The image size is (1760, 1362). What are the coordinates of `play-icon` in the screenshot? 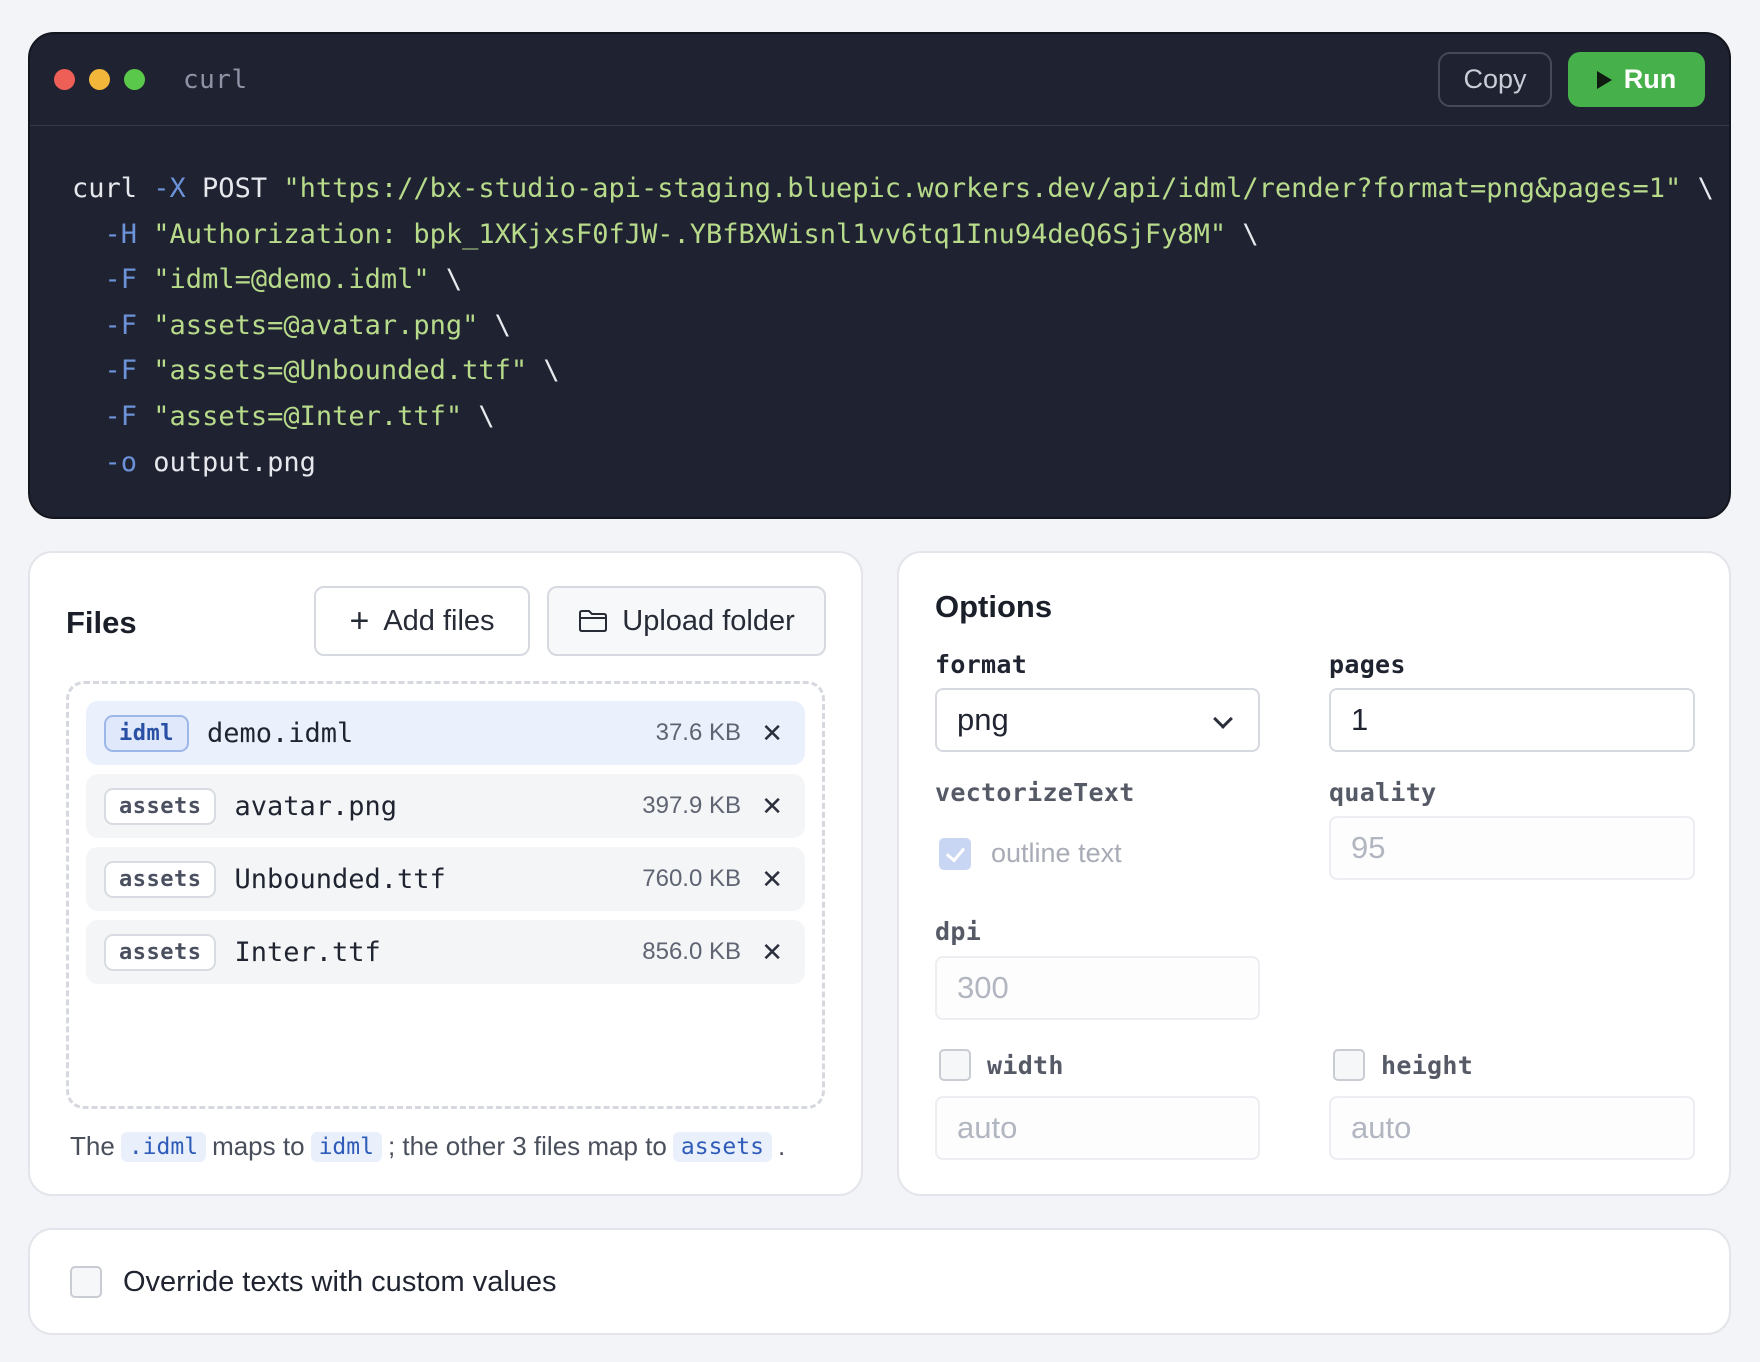 It's located at (1604, 79).